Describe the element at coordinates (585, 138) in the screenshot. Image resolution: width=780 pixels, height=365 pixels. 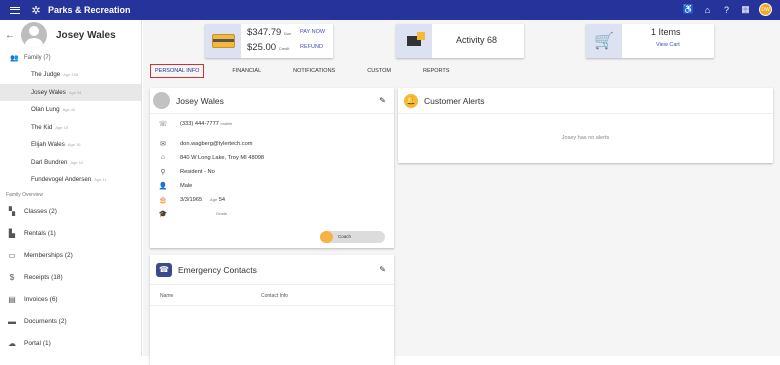
I see `alerts-empty-text: Josey has no alerts` at that location.